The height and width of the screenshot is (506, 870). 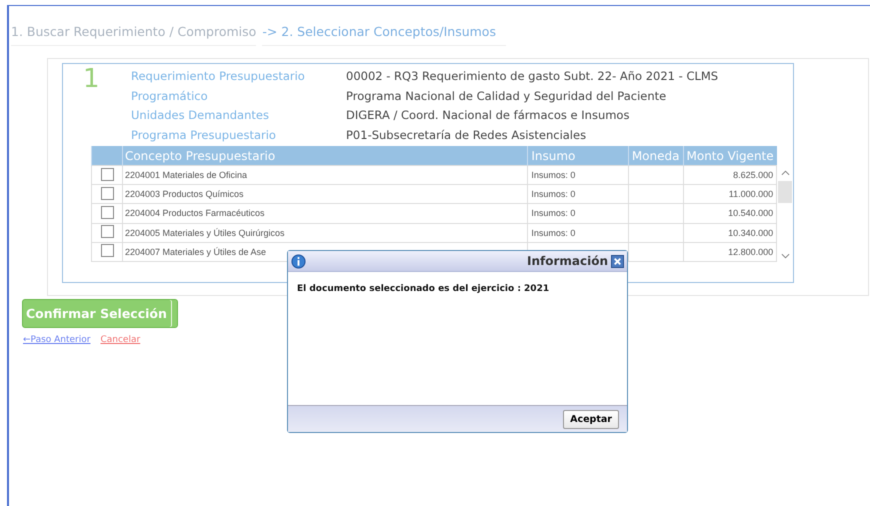 I want to click on field-label: Requerimiento Presupuestario, so click(x=218, y=76).